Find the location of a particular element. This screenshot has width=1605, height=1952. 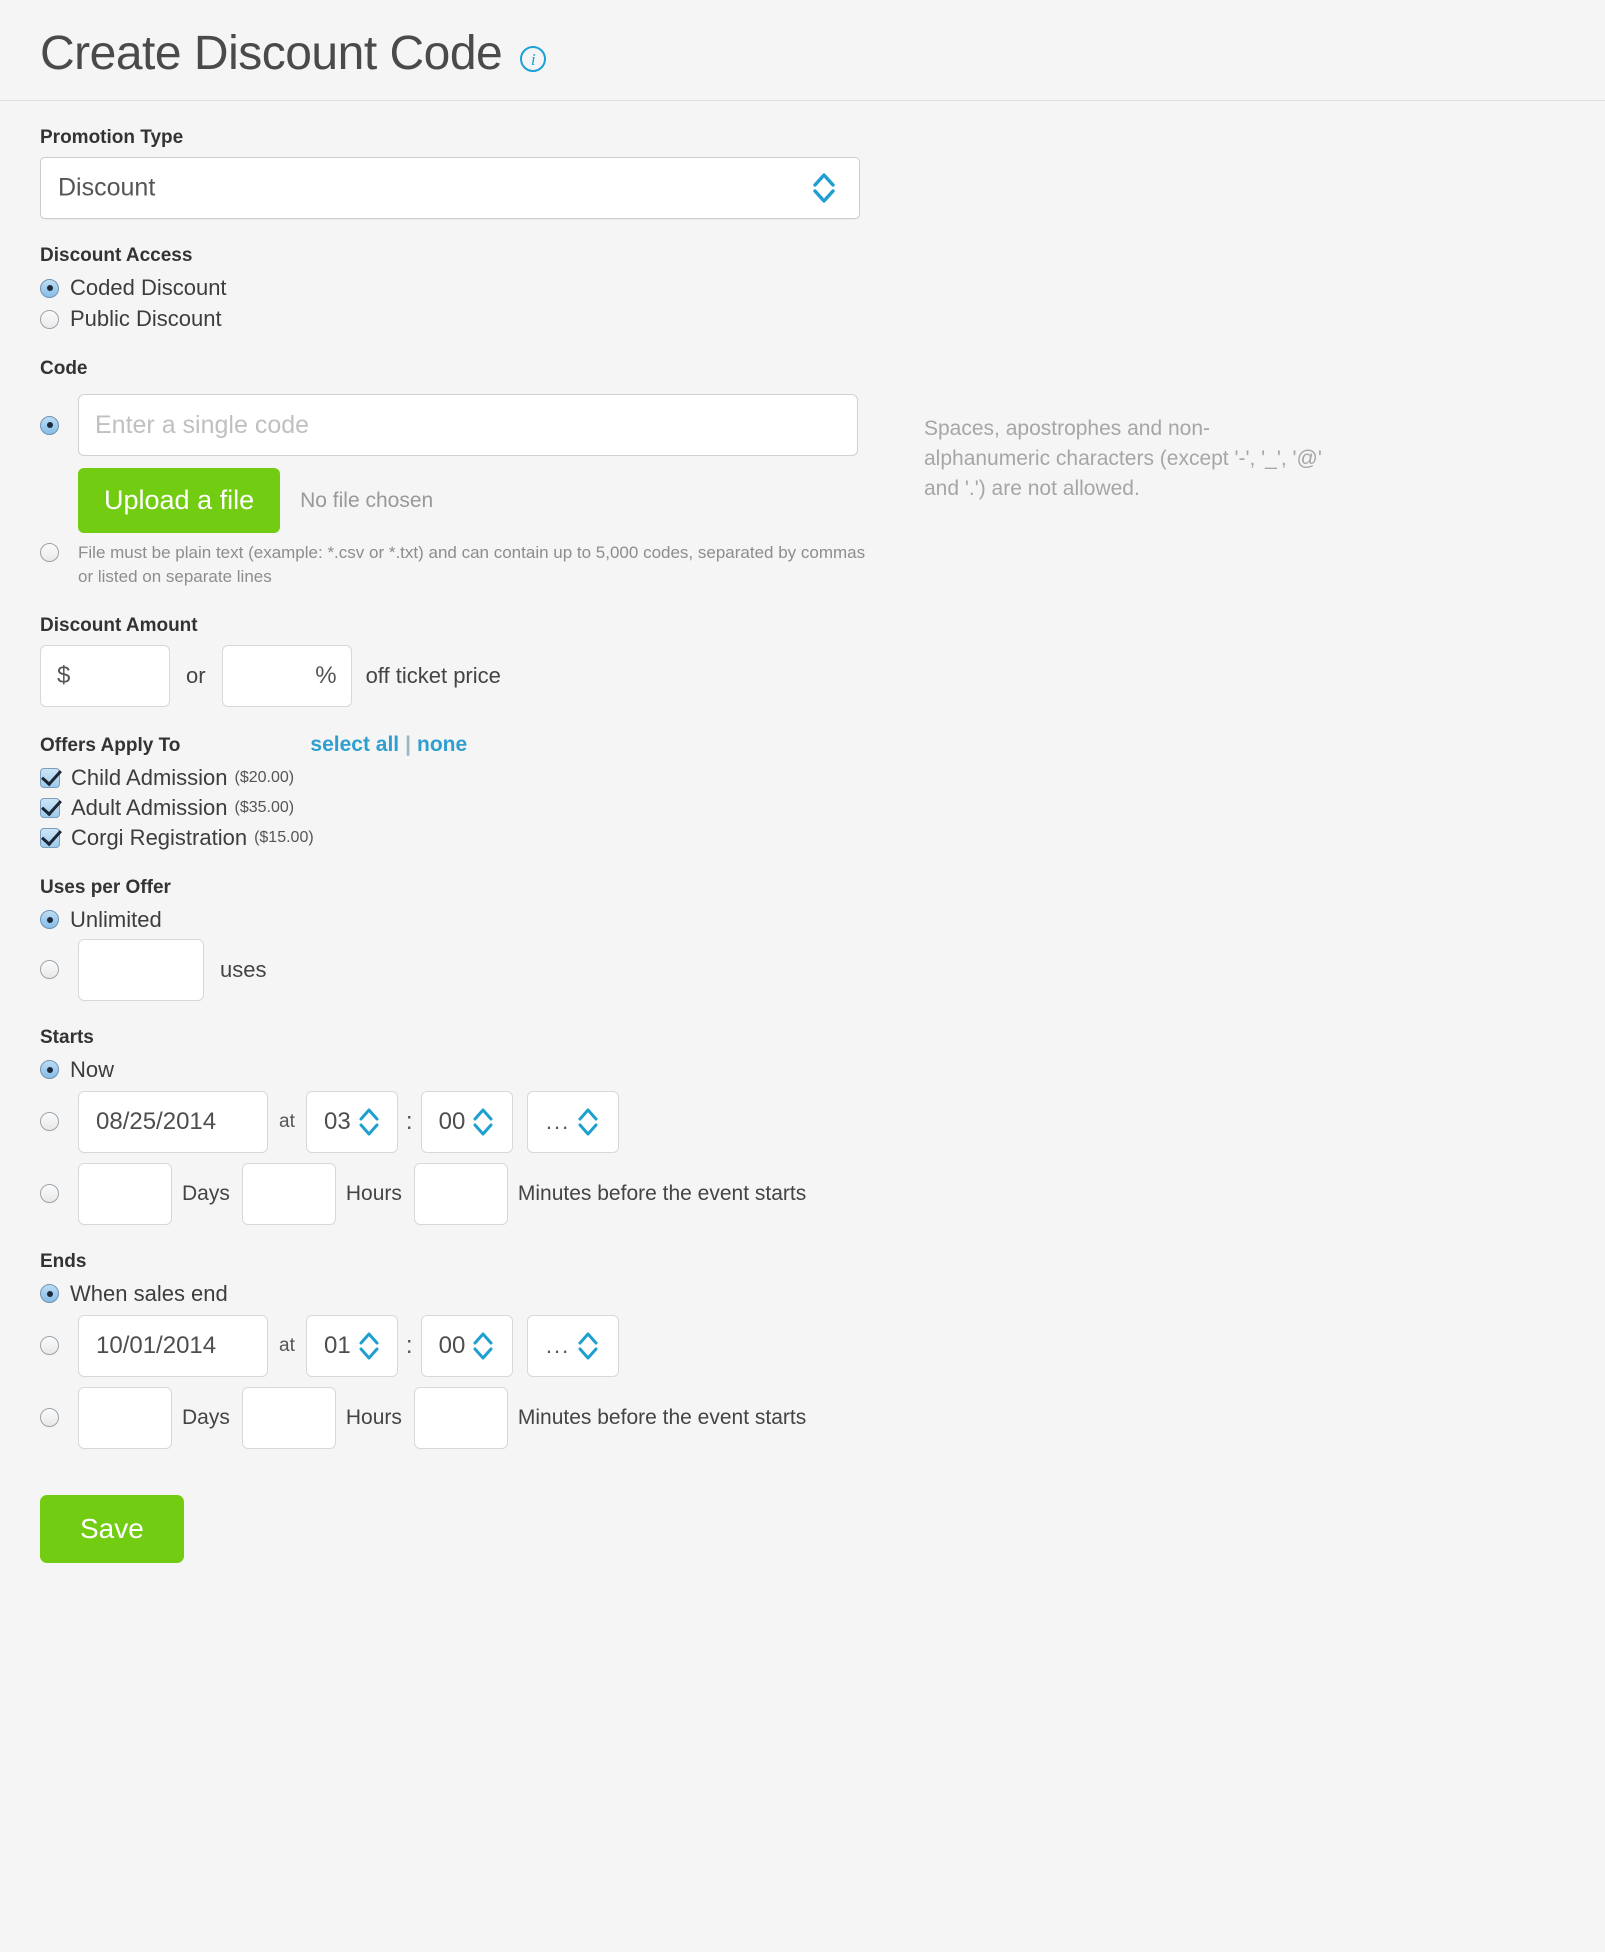

single-code-row is located at coordinates (454, 425).